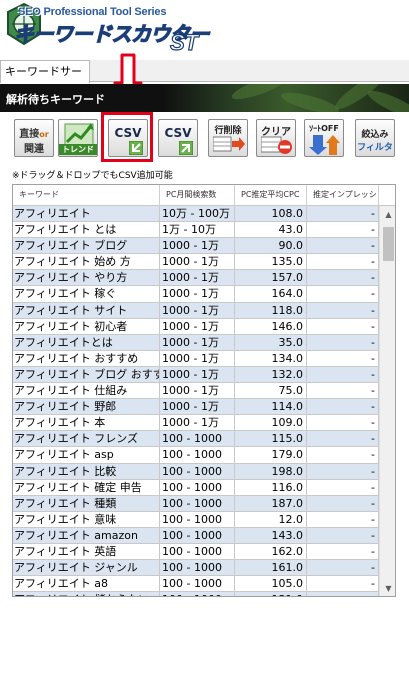  I want to click on table-row: アフィリエイト 10万 - 100万 108.0-, so click(196, 214).